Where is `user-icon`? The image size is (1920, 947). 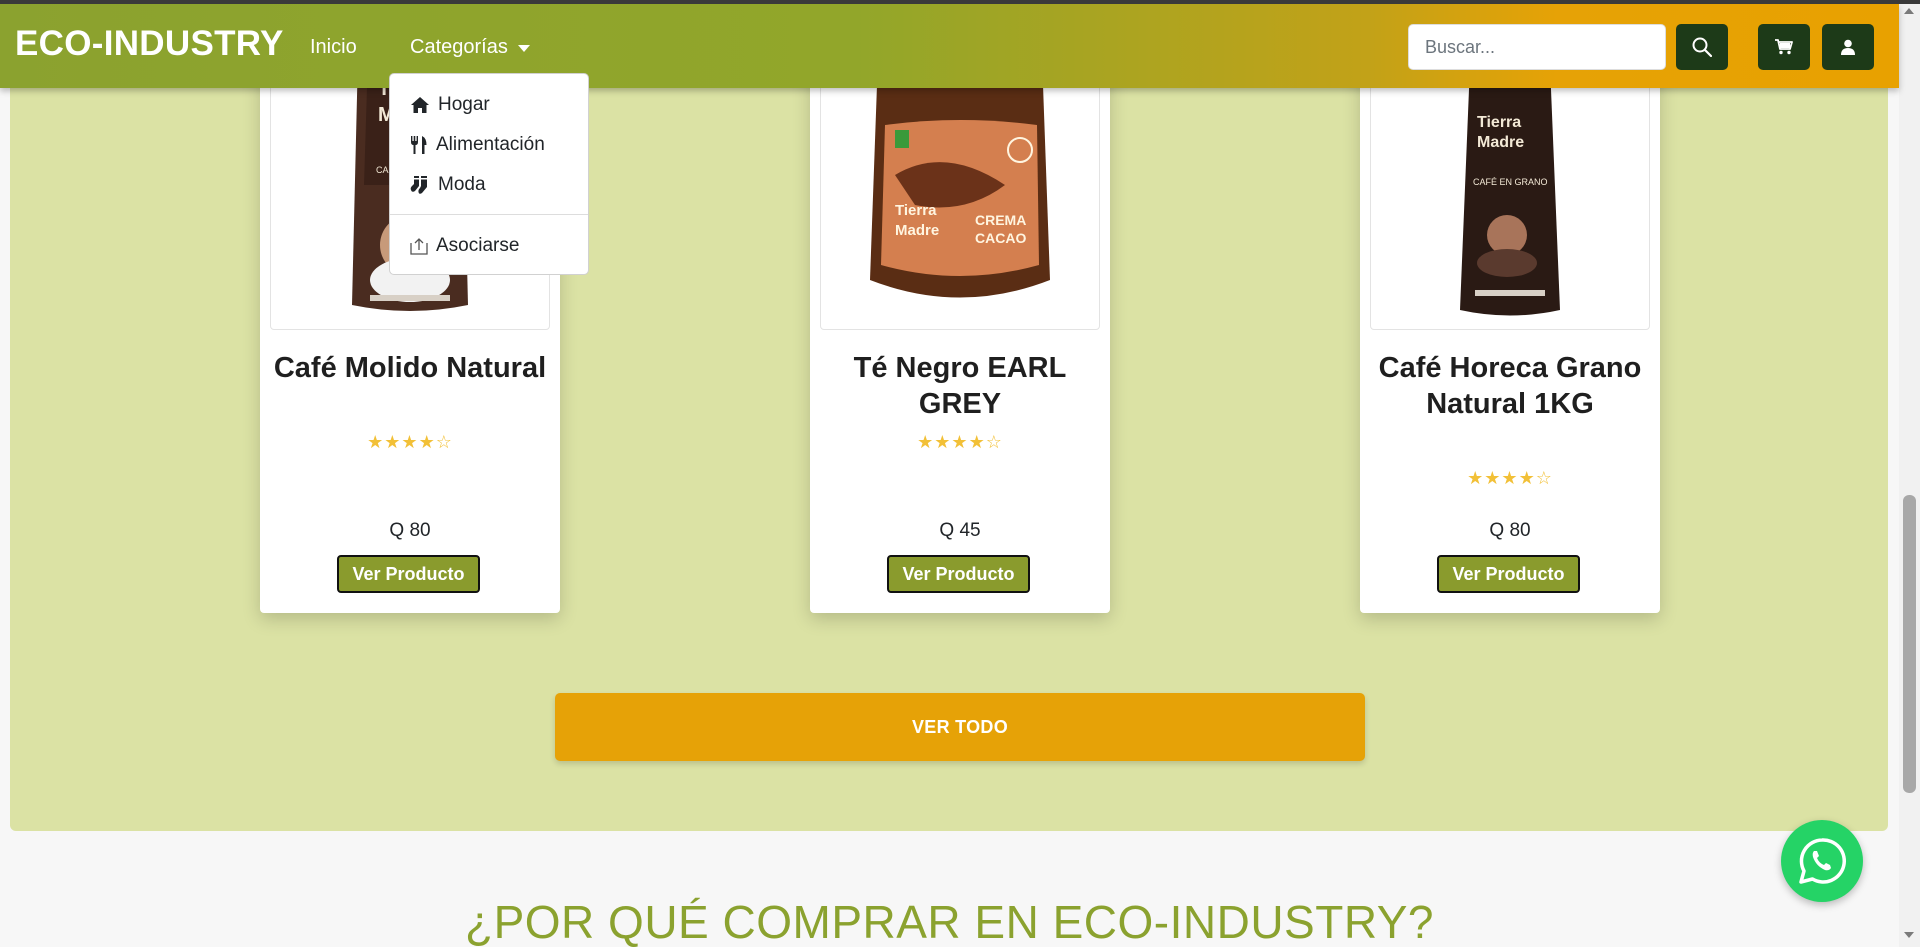 user-icon is located at coordinates (1848, 47).